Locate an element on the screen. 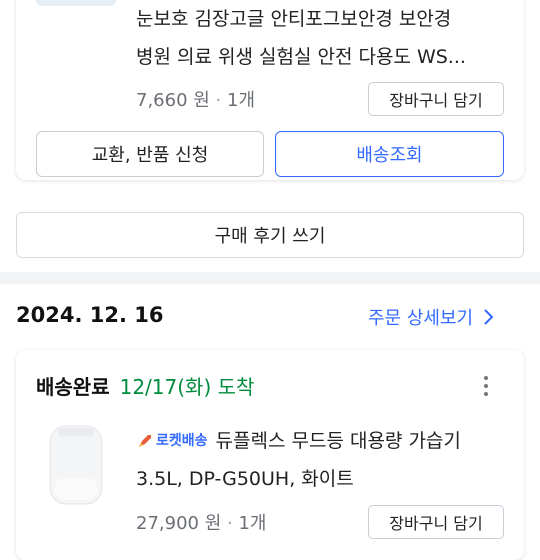 The image size is (540, 560). product-thumbnail is located at coordinates (76, 3).